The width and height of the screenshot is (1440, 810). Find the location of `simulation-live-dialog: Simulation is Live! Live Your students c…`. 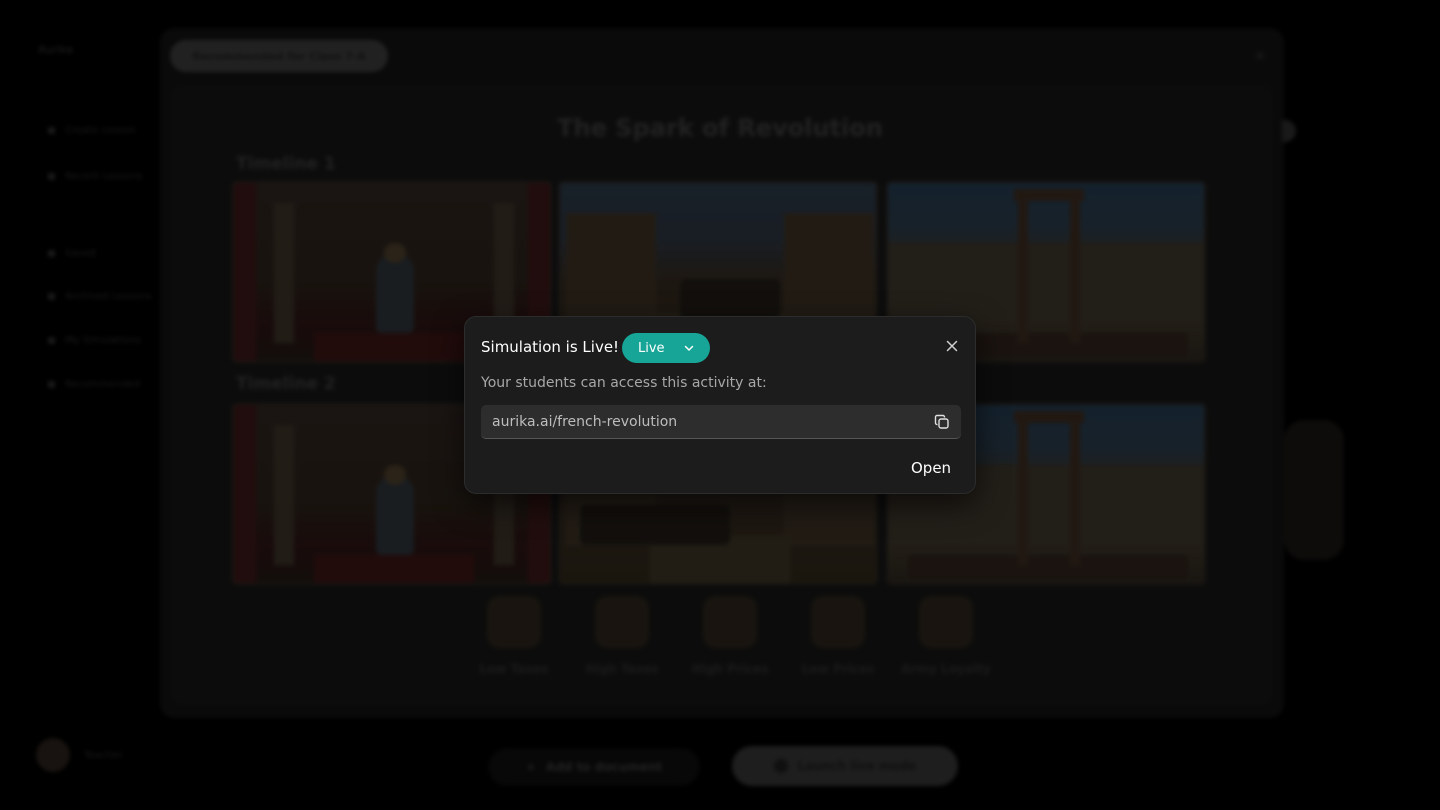

simulation-live-dialog: Simulation is Live! Live Your students c… is located at coordinates (720, 405).